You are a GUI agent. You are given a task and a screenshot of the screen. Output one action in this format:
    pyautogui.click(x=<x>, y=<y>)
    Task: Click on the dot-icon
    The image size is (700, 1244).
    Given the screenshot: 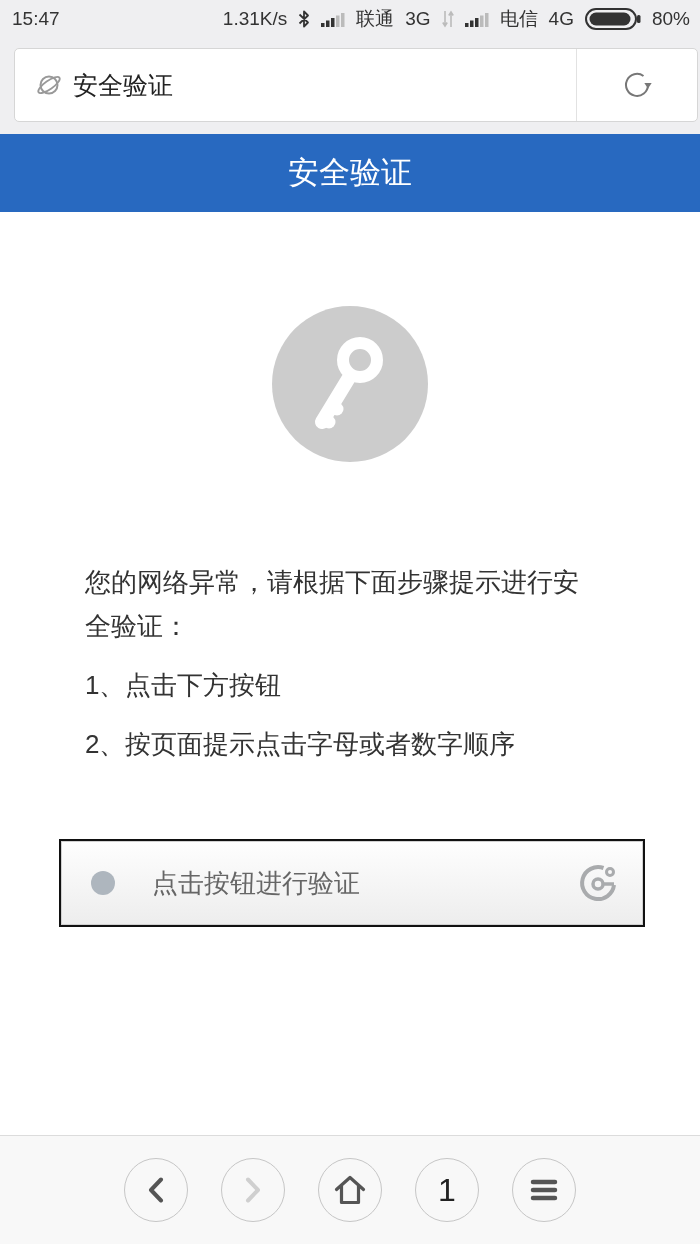 What is the action you would take?
    pyautogui.click(x=103, y=883)
    